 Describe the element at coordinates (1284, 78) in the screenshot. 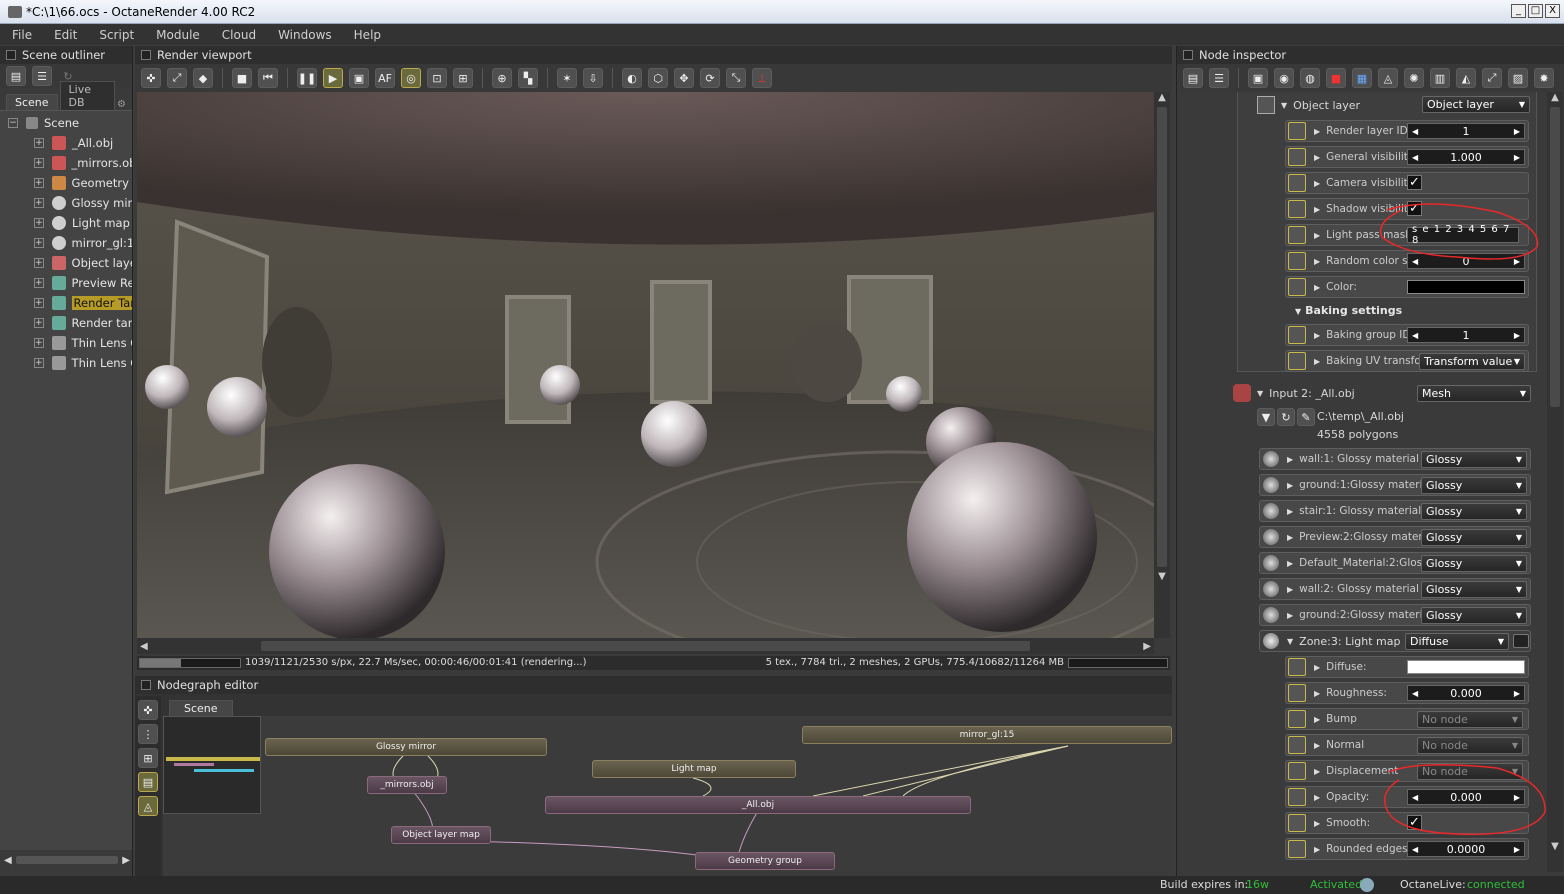

I see `camera-icon: ◉` at that location.